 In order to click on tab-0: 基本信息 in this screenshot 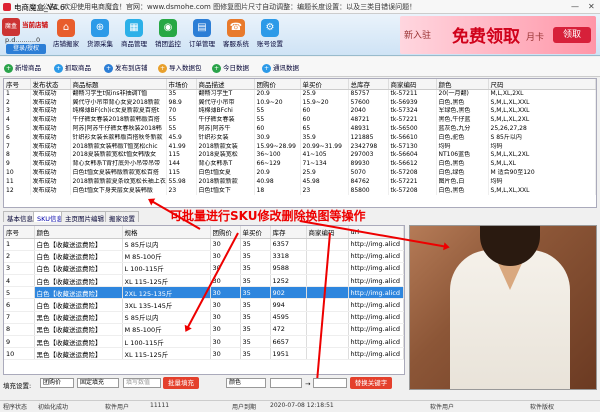, I will do `click(20, 217)`.